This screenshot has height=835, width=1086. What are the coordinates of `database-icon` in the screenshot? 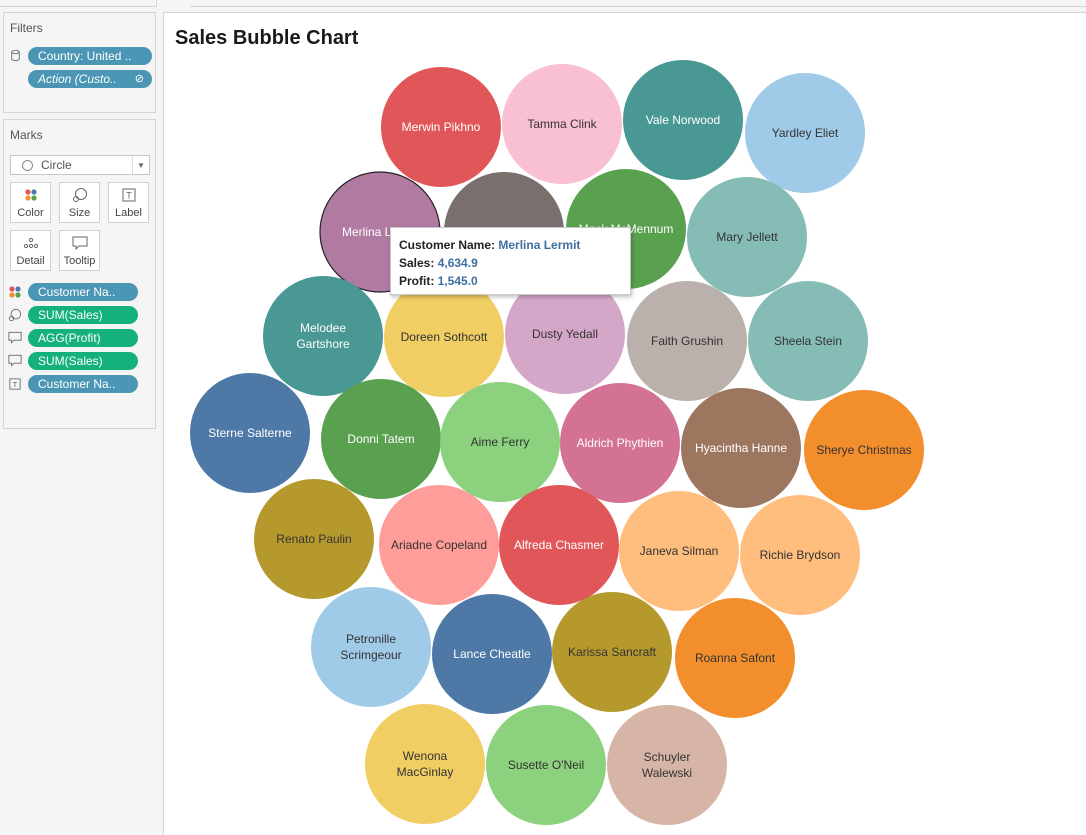 It's located at (15, 56).